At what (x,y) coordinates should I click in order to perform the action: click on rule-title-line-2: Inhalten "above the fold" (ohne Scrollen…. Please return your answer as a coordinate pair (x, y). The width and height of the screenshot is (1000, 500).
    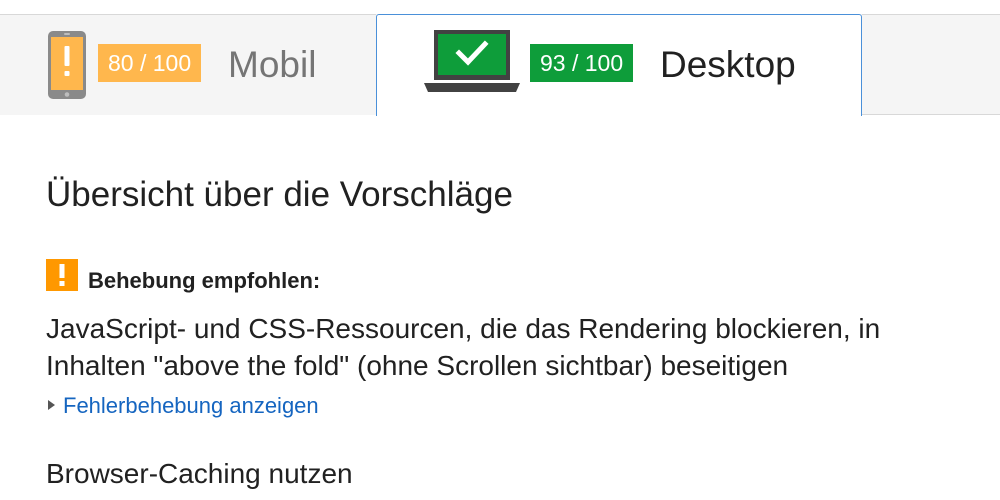
    Looking at the image, I should click on (417, 365).